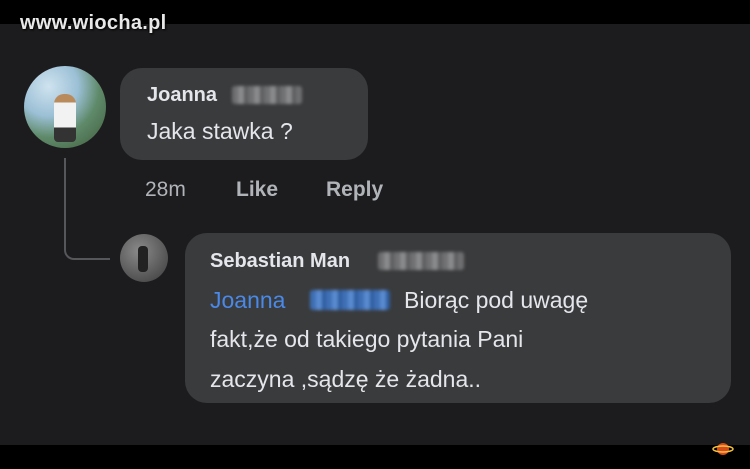  I want to click on bottom-letterbox, so click(375, 457).